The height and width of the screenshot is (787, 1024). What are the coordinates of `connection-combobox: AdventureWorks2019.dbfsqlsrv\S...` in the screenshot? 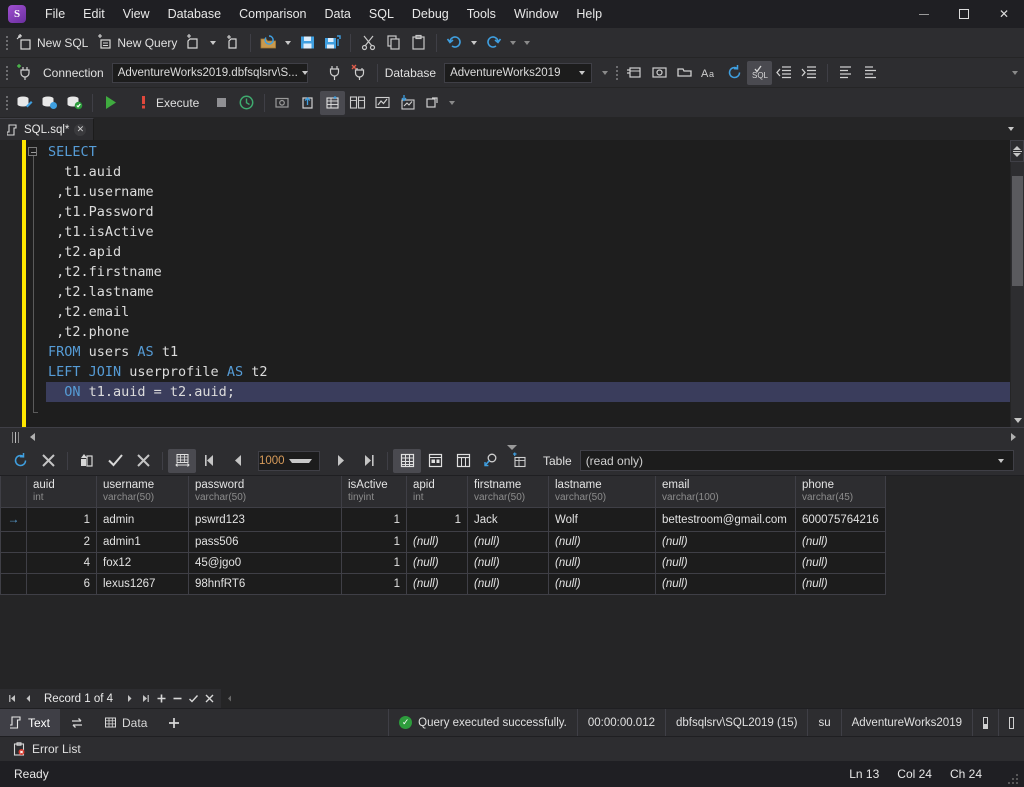 It's located at (209, 72).